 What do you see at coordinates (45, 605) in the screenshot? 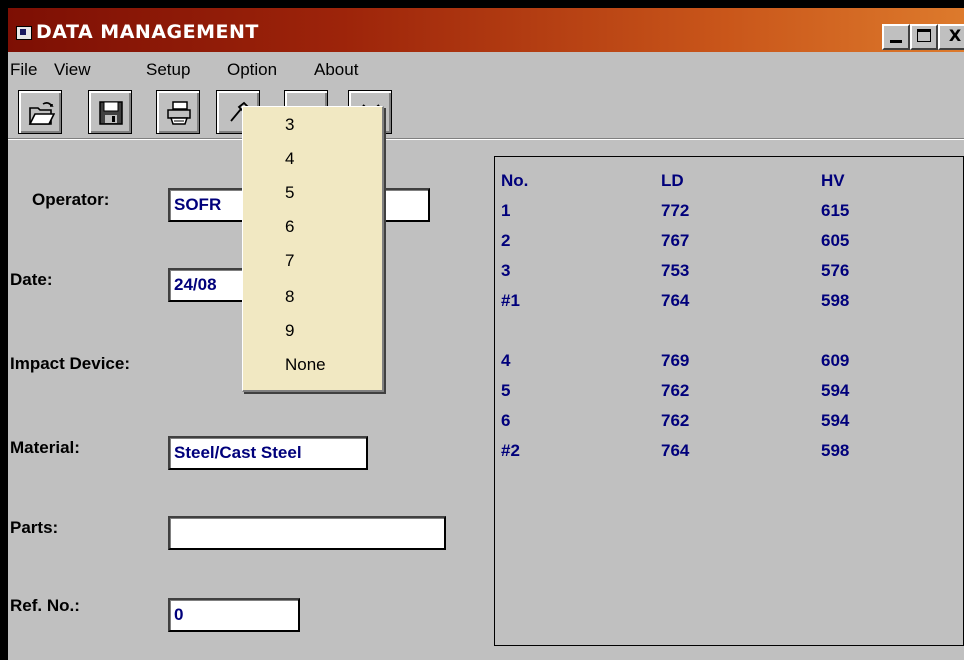
I see `ref-no-label: Ref. No.:` at bounding box center [45, 605].